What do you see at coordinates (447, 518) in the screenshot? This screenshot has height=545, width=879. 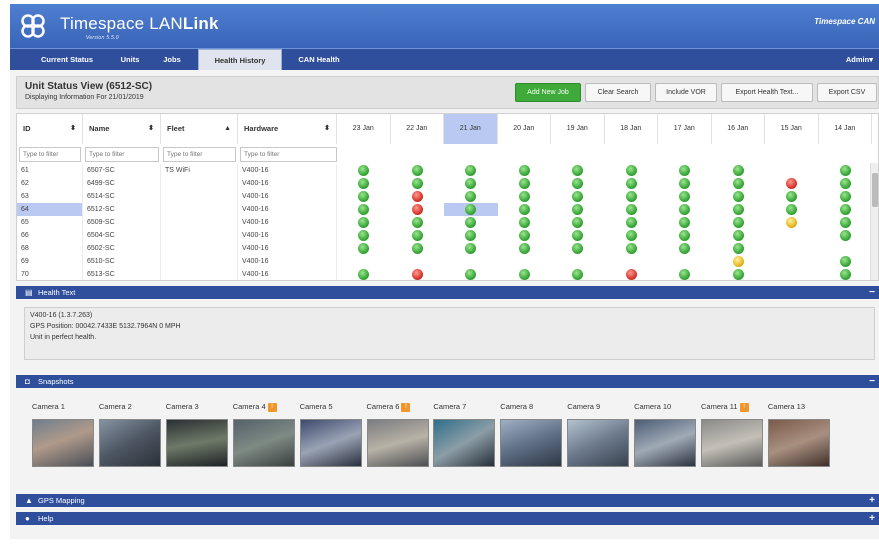 I see `help-section-header: ● Help +` at bounding box center [447, 518].